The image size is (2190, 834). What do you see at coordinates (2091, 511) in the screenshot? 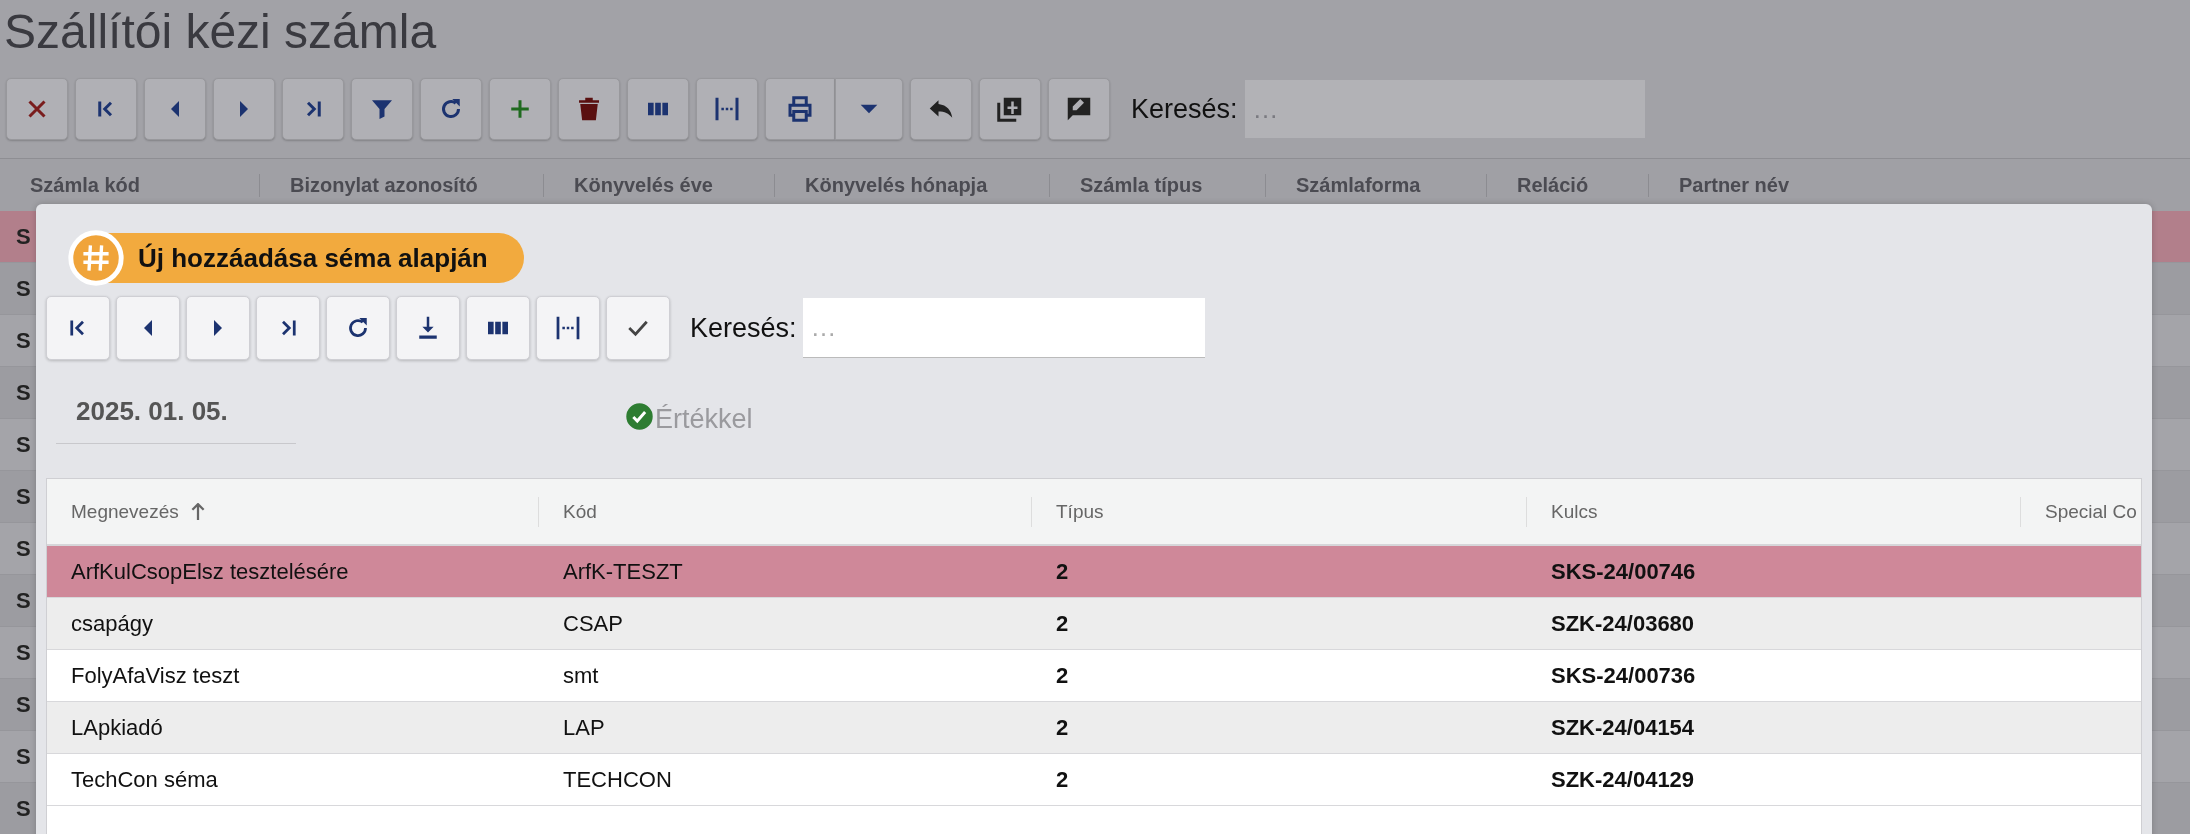
I see `column-header: Special Co` at bounding box center [2091, 511].